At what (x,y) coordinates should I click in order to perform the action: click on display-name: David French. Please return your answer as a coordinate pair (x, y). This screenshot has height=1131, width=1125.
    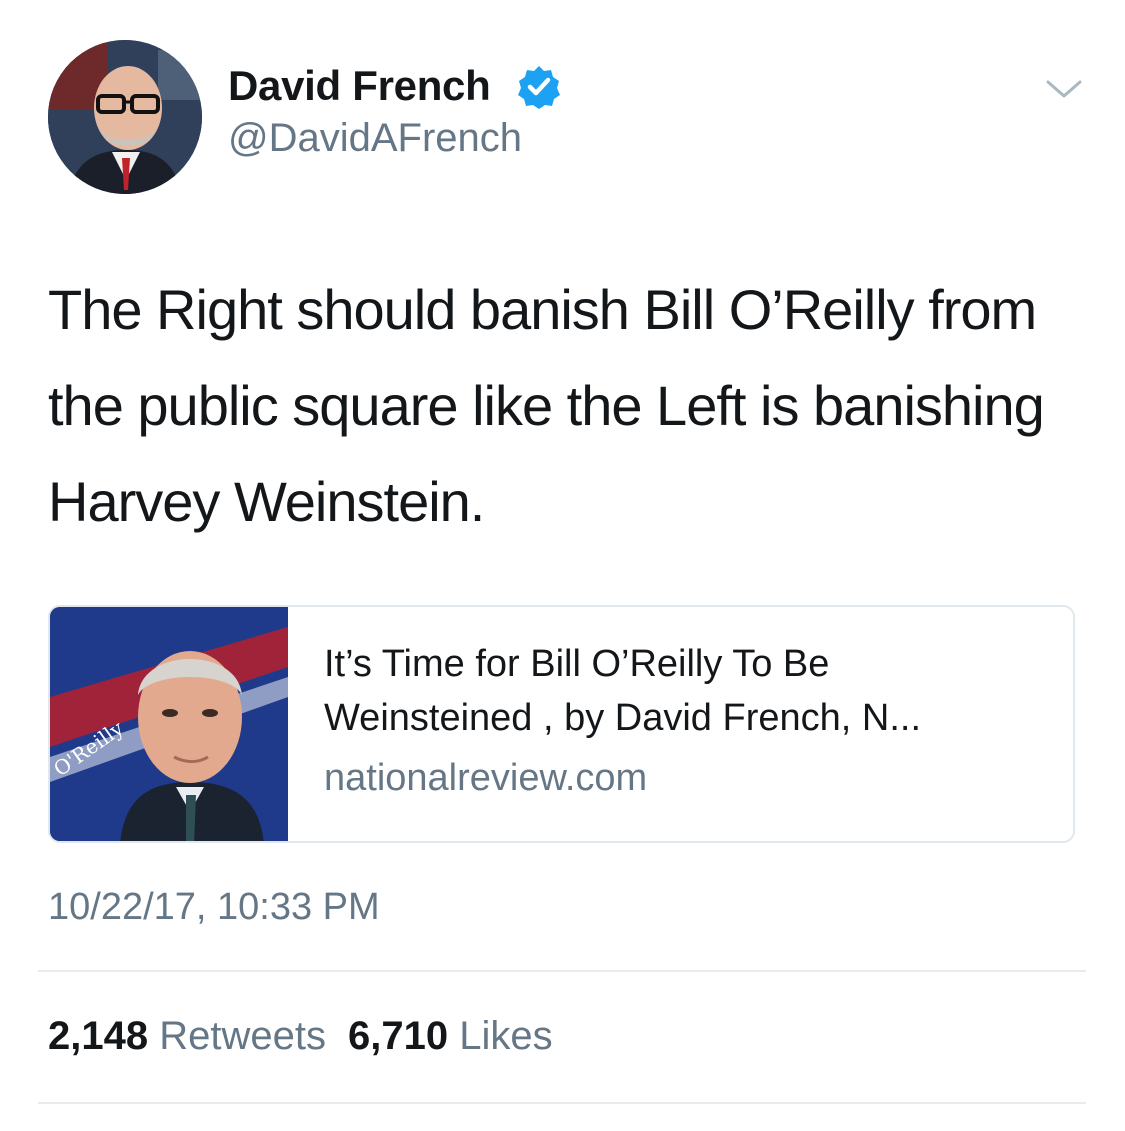
    Looking at the image, I should click on (359, 86).